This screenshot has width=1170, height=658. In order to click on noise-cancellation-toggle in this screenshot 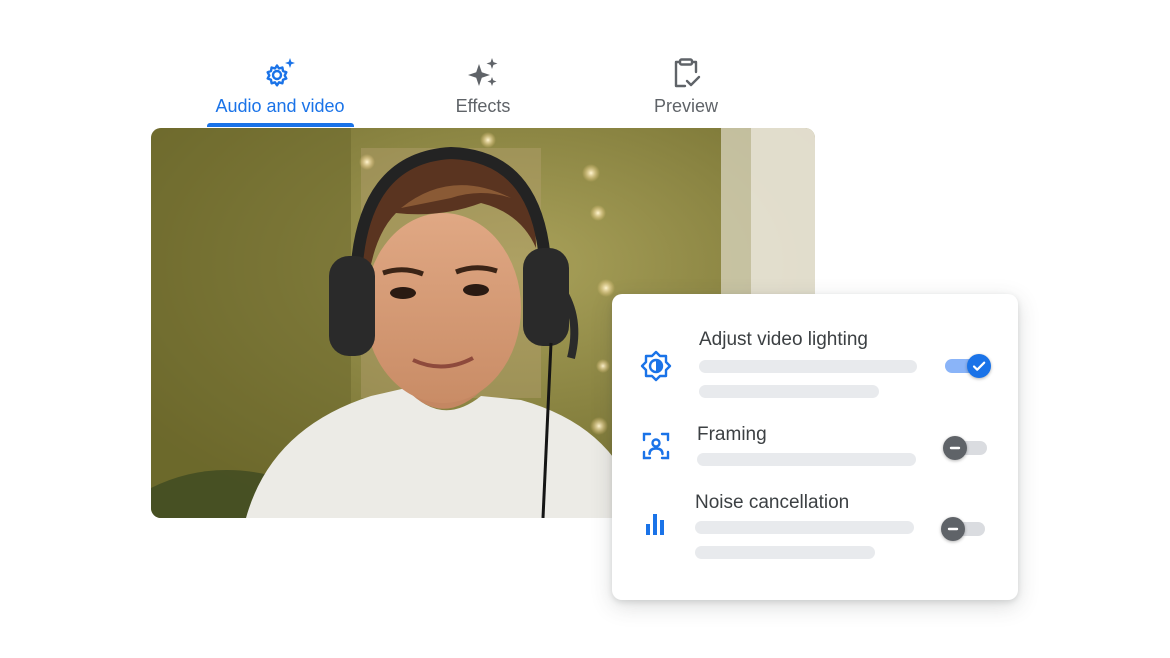, I will do `click(964, 528)`.